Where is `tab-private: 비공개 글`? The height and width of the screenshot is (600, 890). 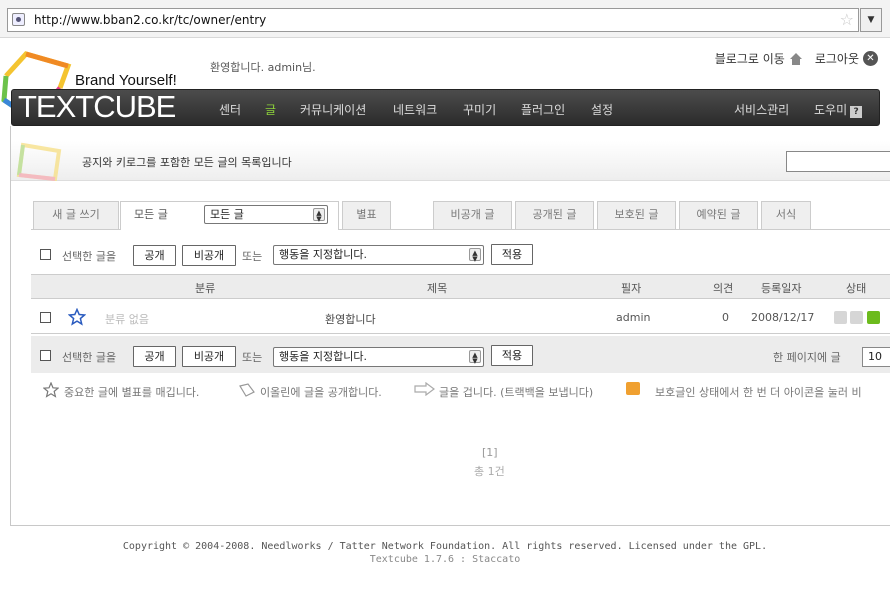
tab-private: 비공개 글 is located at coordinates (472, 215).